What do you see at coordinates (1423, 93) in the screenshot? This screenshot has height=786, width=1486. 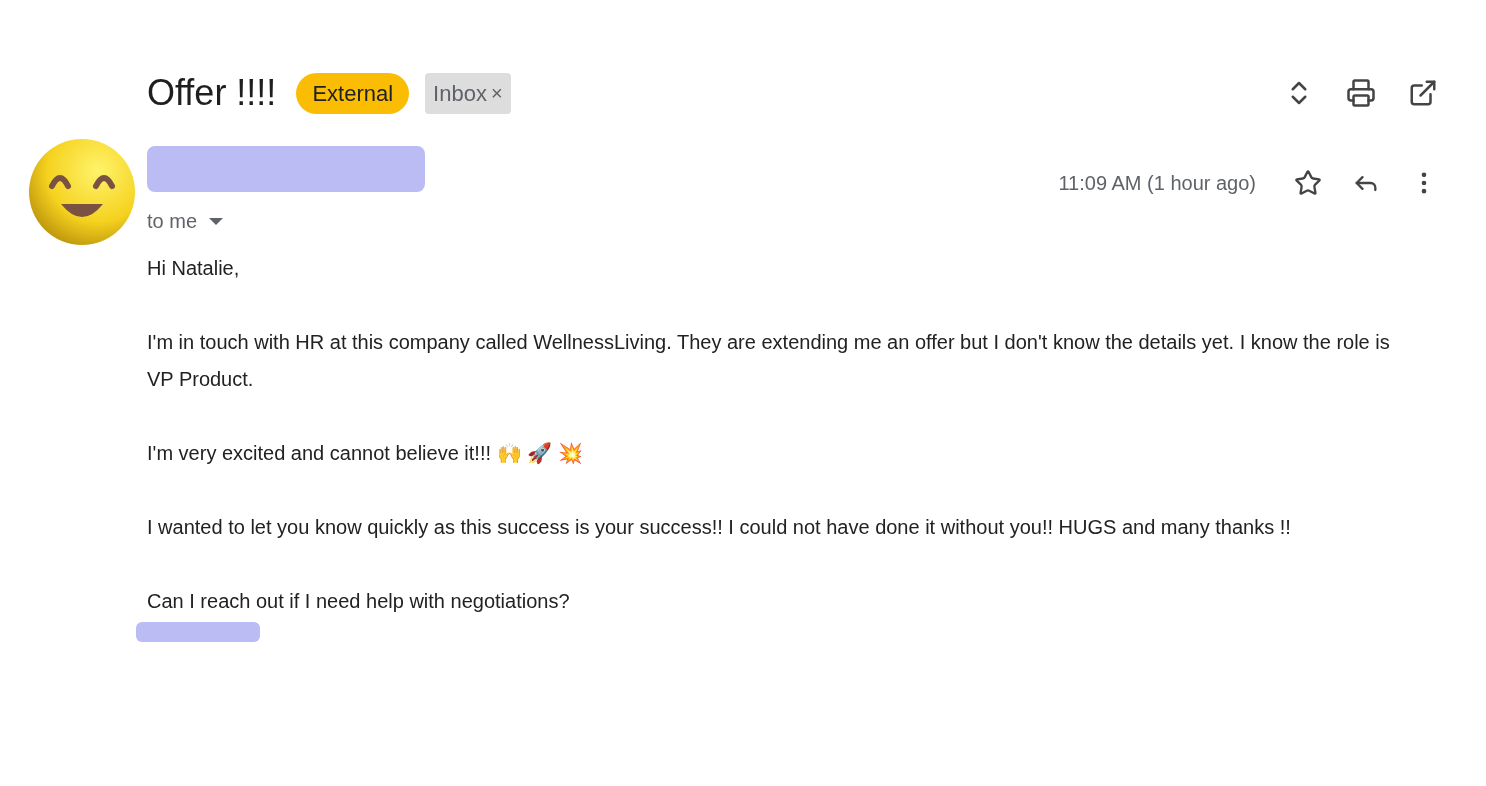 I see `open-new-window-icon` at bounding box center [1423, 93].